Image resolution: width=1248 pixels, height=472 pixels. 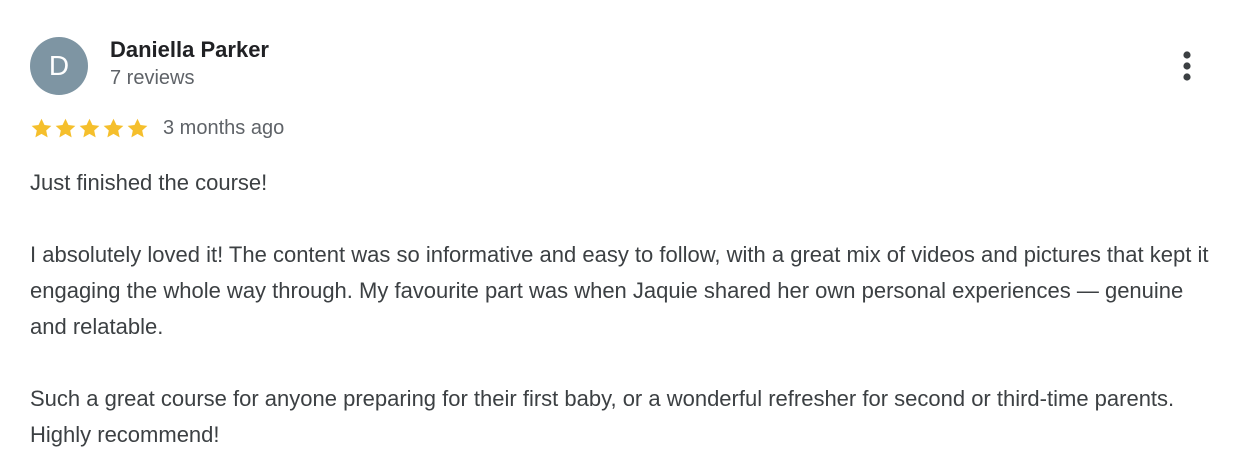 I want to click on avatar-letter: D, so click(x=59, y=65).